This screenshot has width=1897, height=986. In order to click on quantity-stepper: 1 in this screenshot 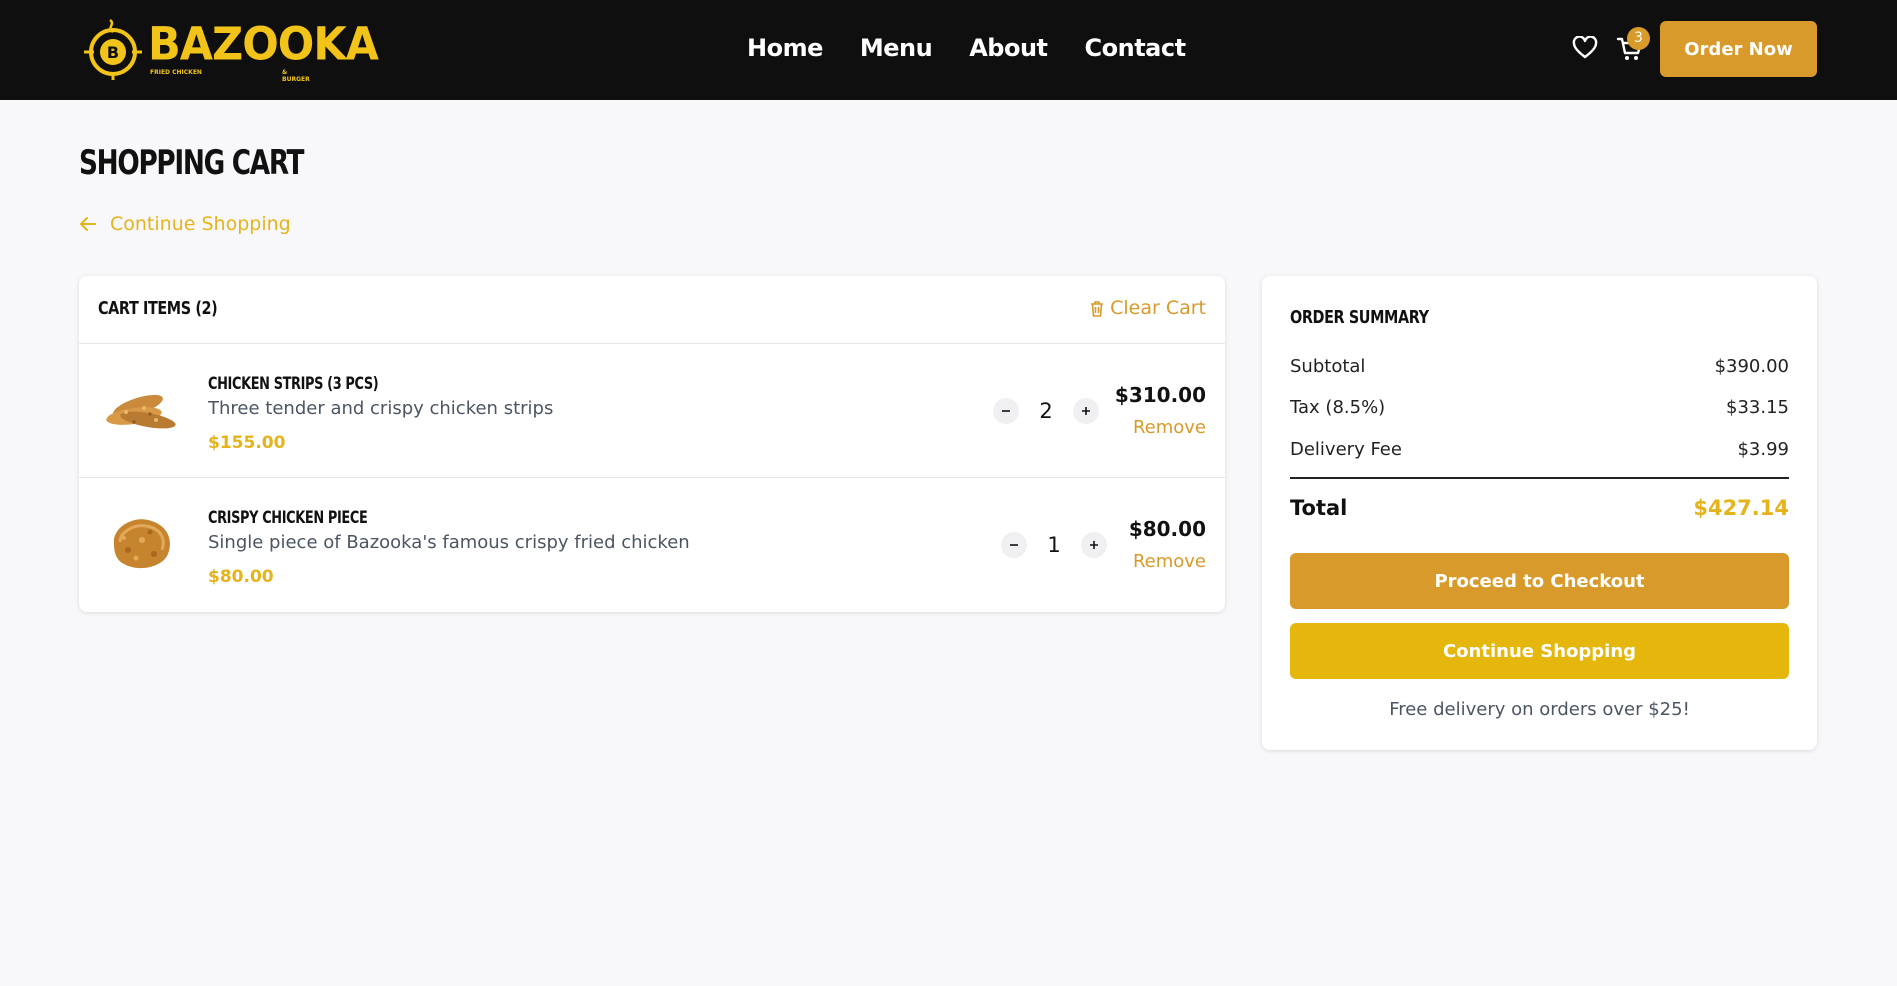, I will do `click(1054, 545)`.